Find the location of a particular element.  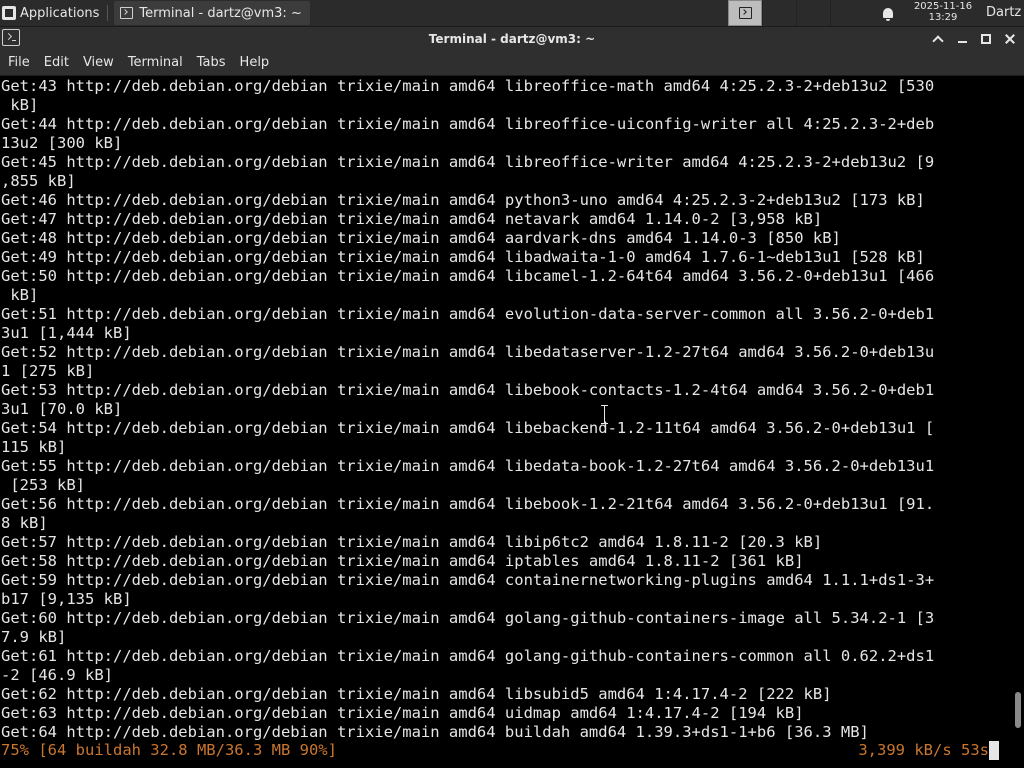

terminal-line: 7.9 kB] is located at coordinates (34, 637).